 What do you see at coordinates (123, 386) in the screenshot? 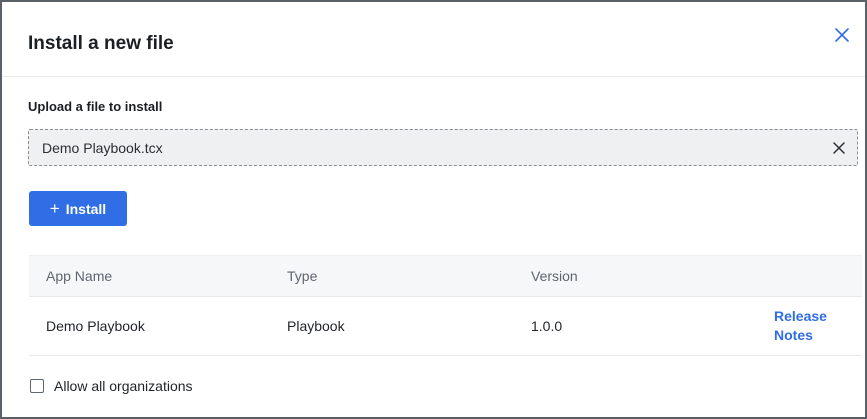
I see `allow-all-organizations-label: Allow all organizations` at bounding box center [123, 386].